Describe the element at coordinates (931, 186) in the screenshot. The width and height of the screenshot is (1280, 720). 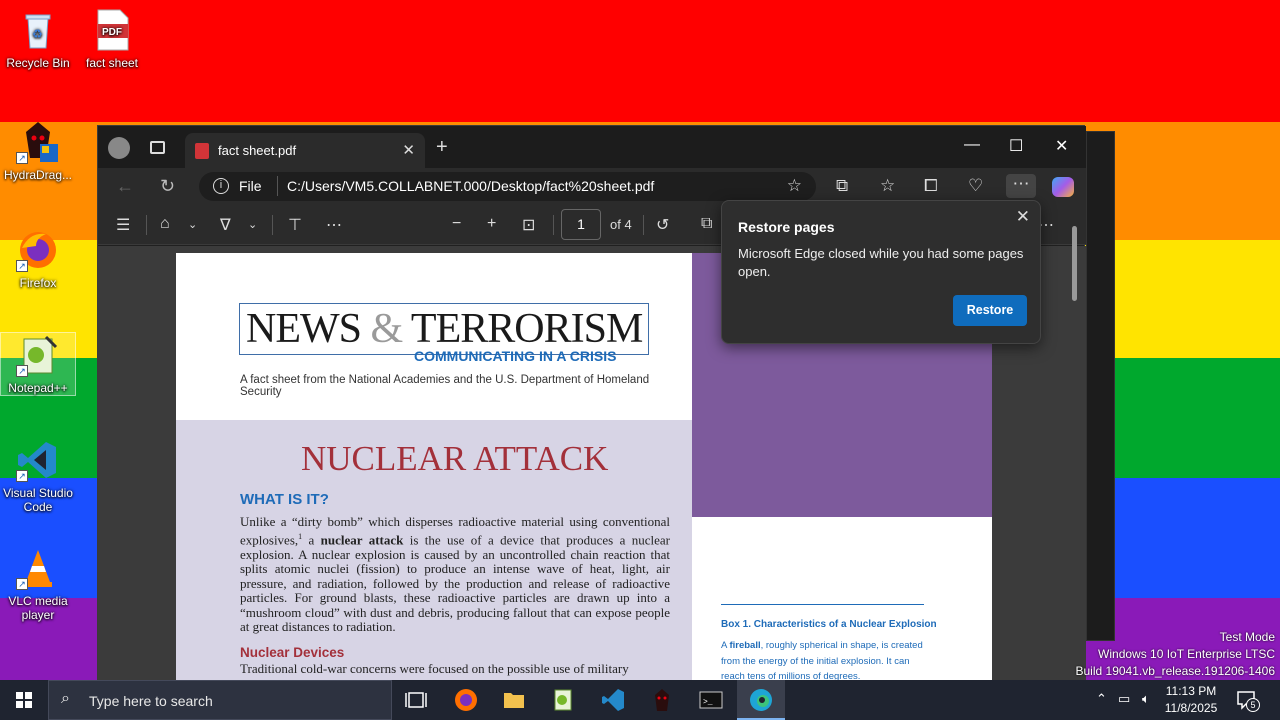
I see `collections-icon: ⧠` at that location.